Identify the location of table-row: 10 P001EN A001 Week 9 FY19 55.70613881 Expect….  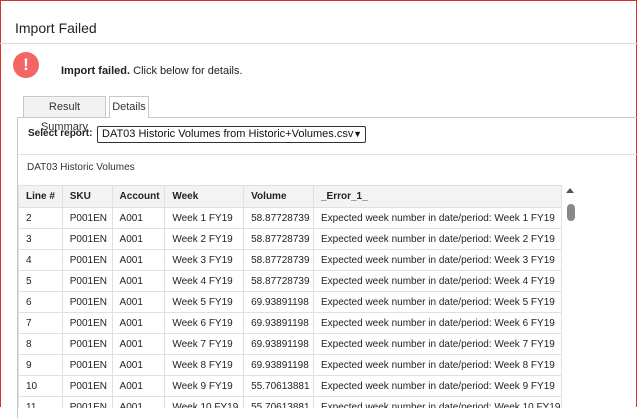
(290, 386).